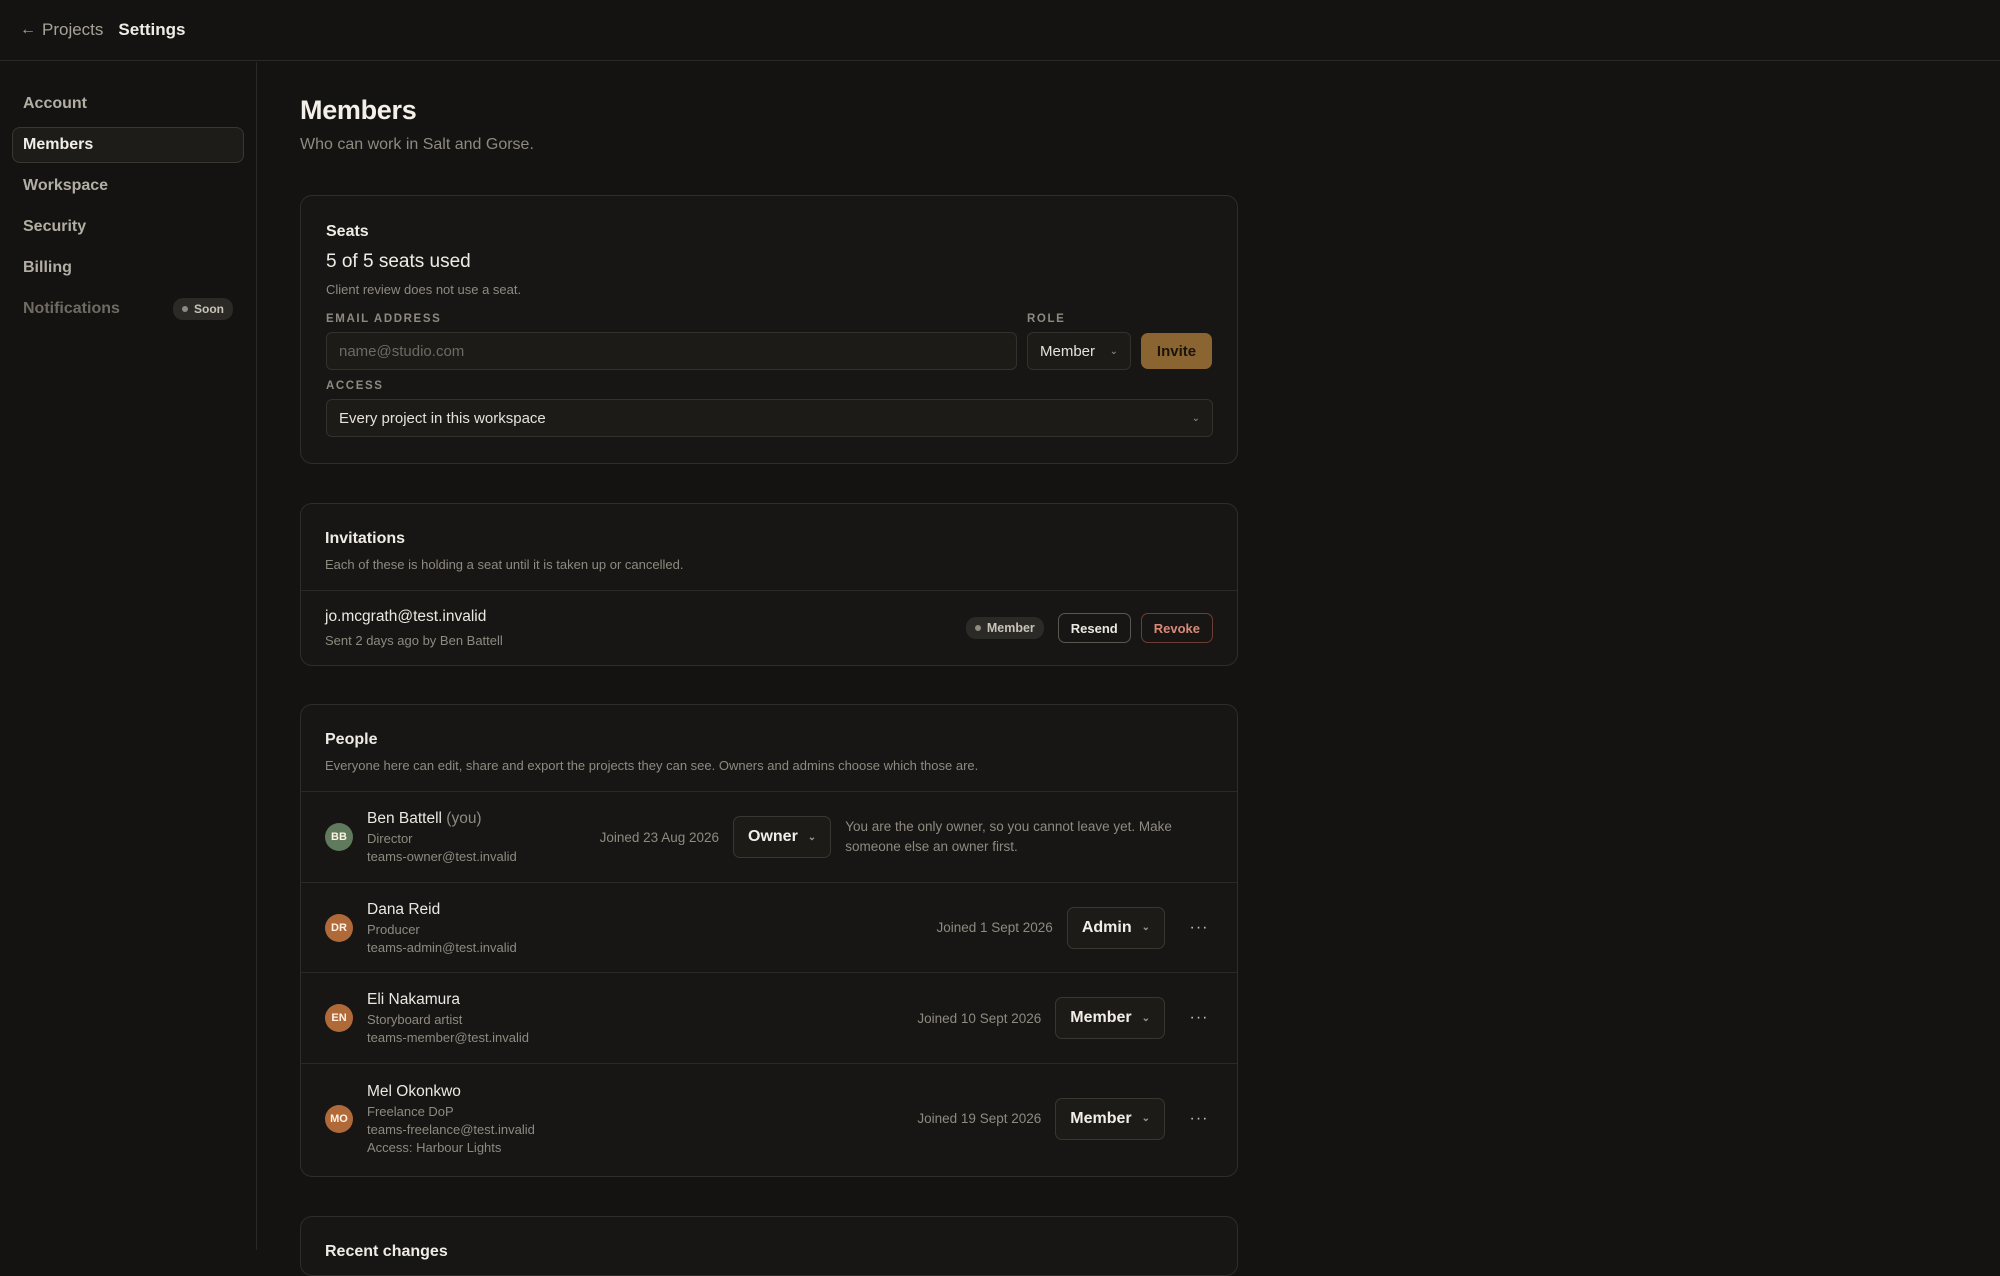 The image size is (2000, 1276). What do you see at coordinates (71, 308) in the screenshot?
I see `sidebar-item-label: Notifications` at bounding box center [71, 308].